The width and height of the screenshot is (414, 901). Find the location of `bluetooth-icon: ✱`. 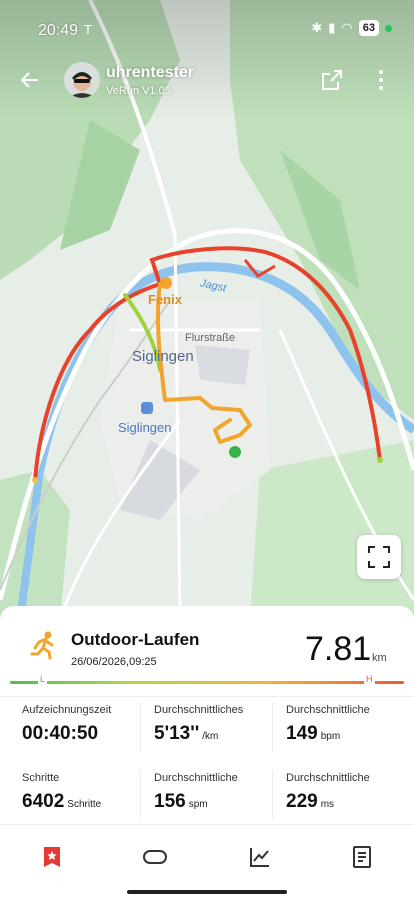

bluetooth-icon: ✱ is located at coordinates (317, 27).